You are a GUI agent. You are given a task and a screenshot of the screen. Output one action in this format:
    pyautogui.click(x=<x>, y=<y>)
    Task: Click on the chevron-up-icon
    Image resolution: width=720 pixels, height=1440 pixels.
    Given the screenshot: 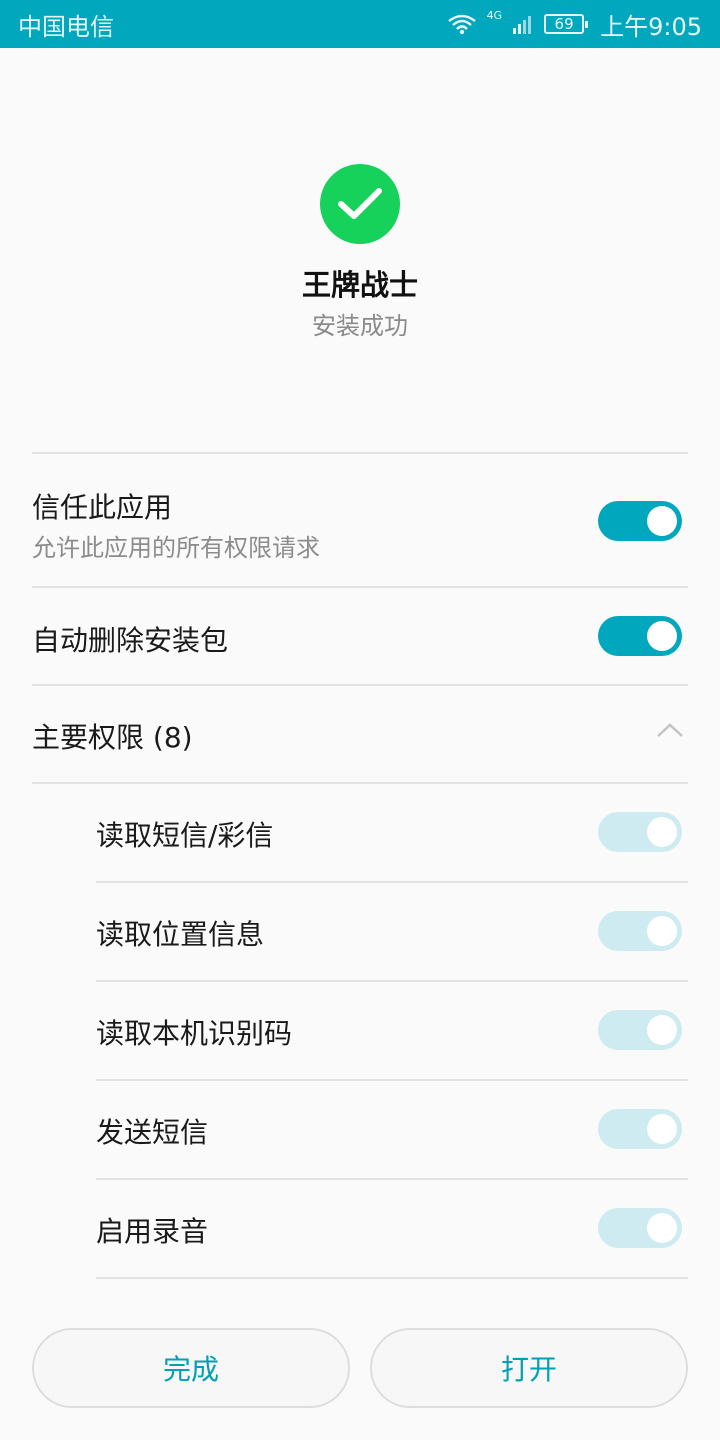 What is the action you would take?
    pyautogui.click(x=670, y=730)
    